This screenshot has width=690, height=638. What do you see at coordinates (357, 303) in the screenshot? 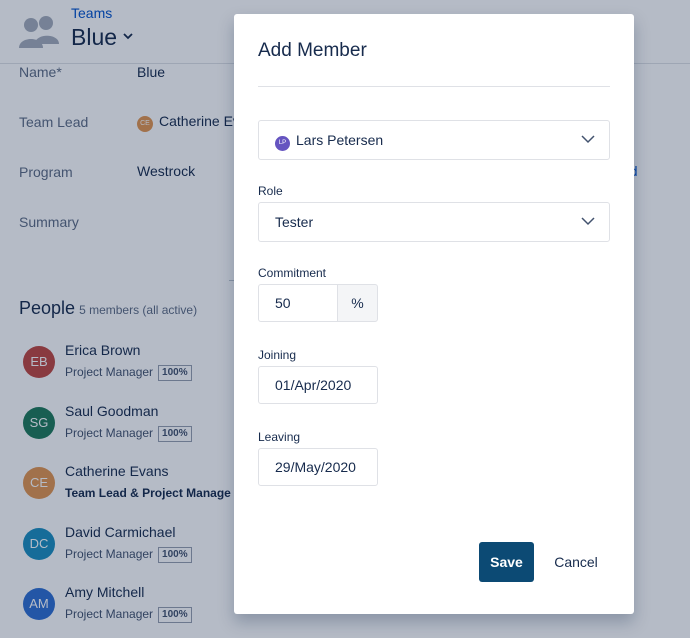
I see `percent-unit: %` at bounding box center [357, 303].